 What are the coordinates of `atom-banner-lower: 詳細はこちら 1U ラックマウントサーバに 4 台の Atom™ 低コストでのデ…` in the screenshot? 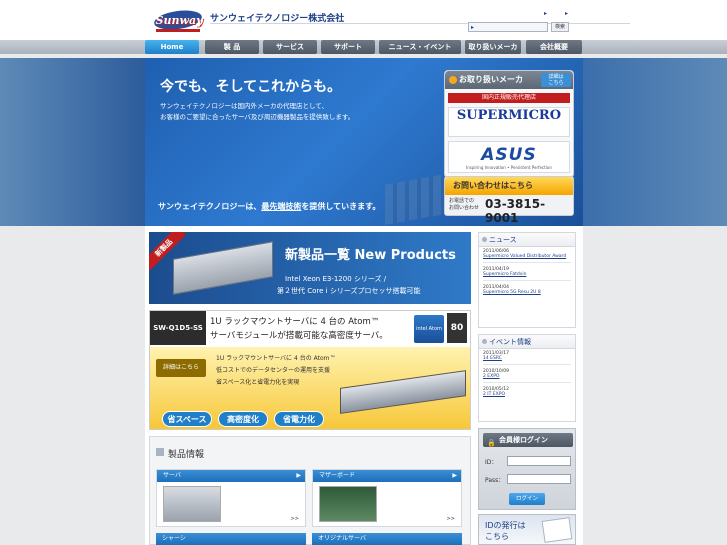 It's located at (310, 388).